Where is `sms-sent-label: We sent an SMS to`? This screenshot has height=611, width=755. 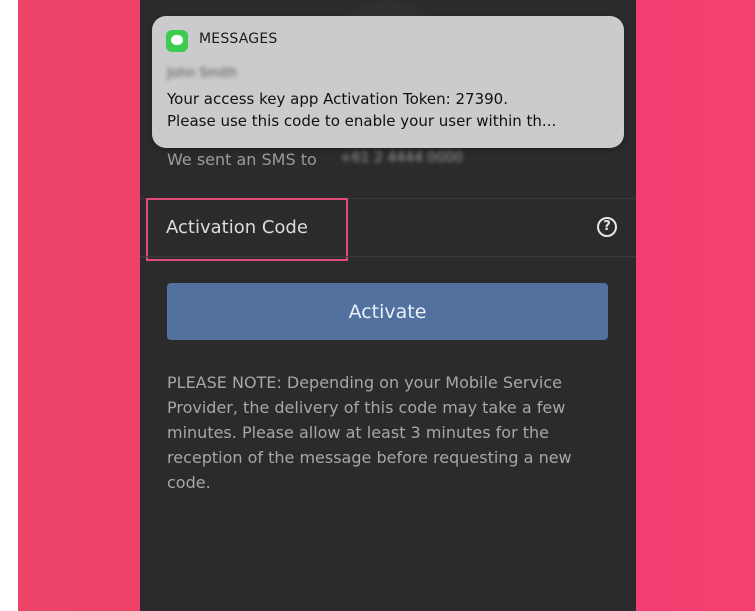
sms-sent-label: We sent an SMS to is located at coordinates (242, 159).